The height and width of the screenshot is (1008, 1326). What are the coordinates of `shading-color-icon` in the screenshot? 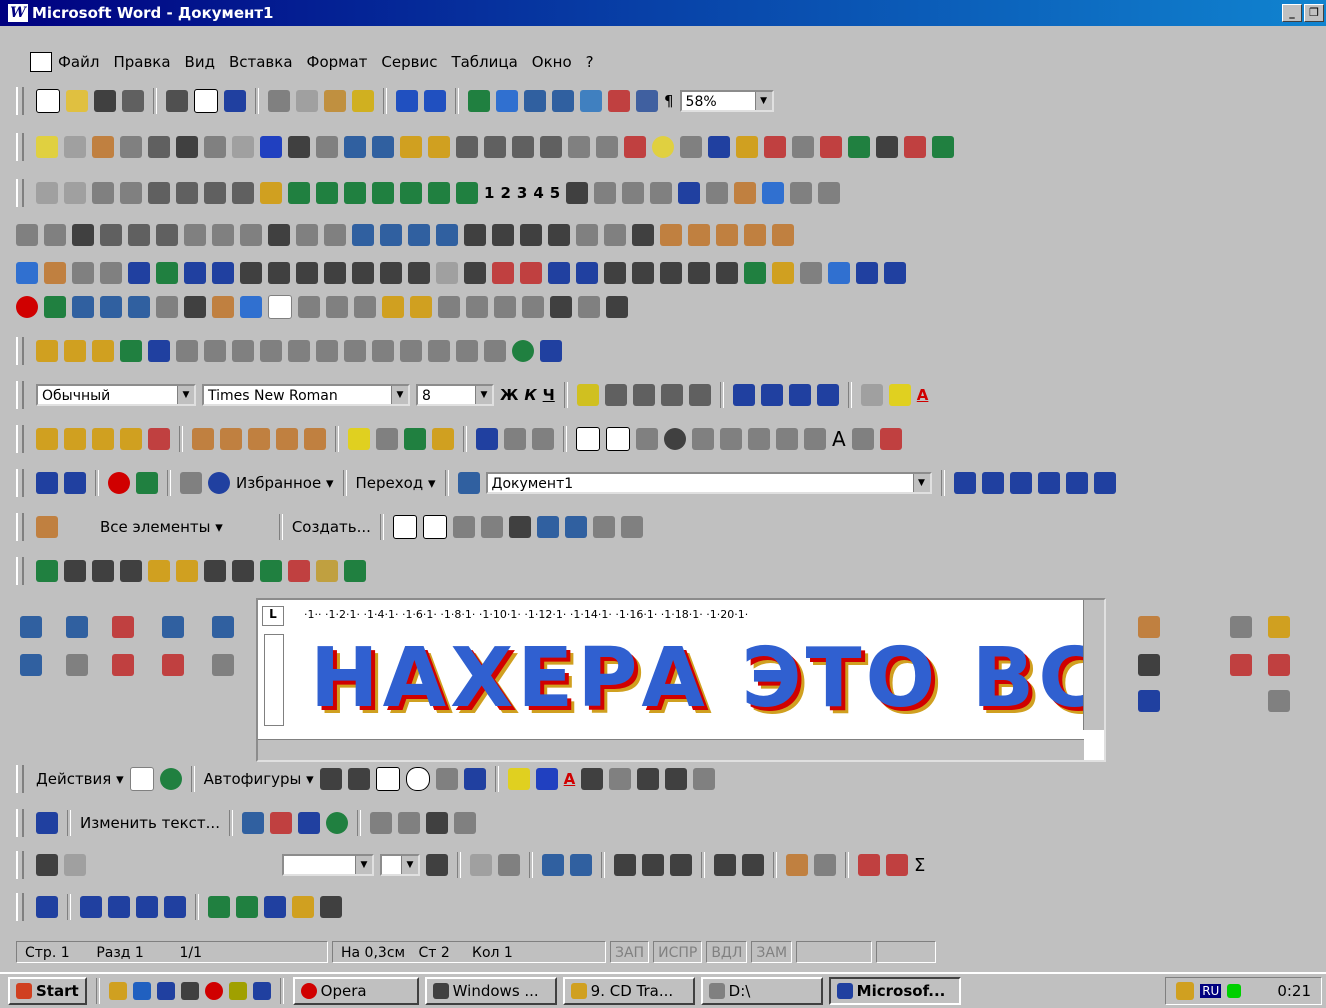 It's located at (509, 865).